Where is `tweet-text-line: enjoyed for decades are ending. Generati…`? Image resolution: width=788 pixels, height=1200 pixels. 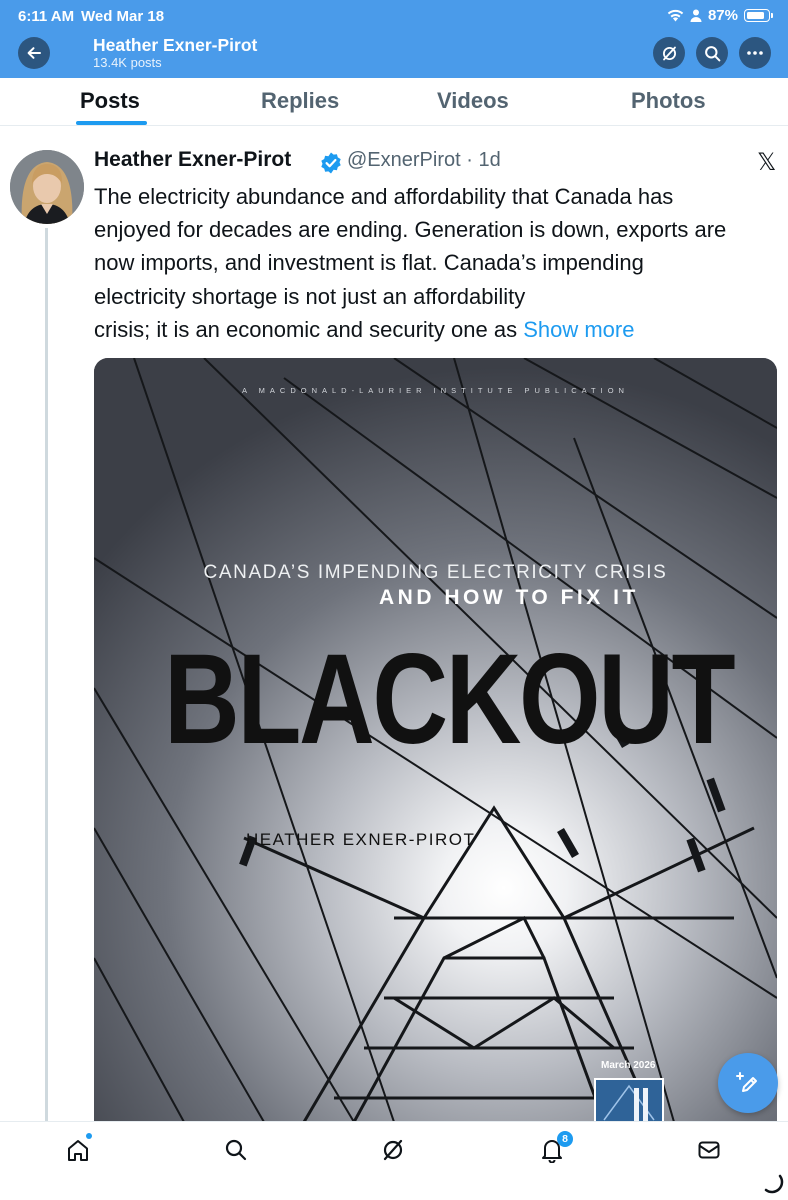 tweet-text-line: enjoyed for decades are ending. Generati… is located at coordinates (410, 230).